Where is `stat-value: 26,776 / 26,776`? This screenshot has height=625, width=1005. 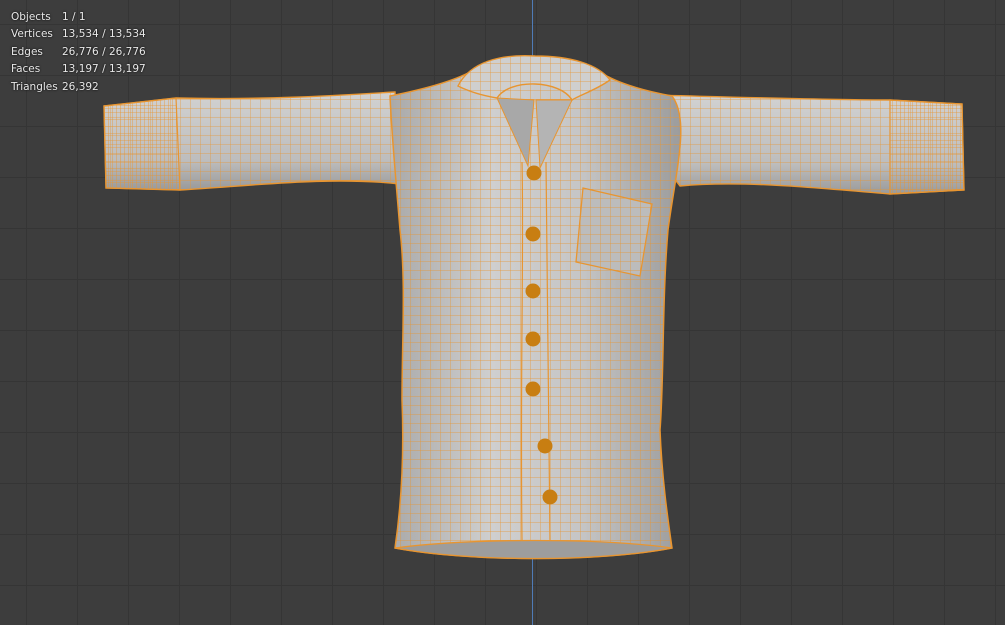 stat-value: 26,776 / 26,776 is located at coordinates (104, 51).